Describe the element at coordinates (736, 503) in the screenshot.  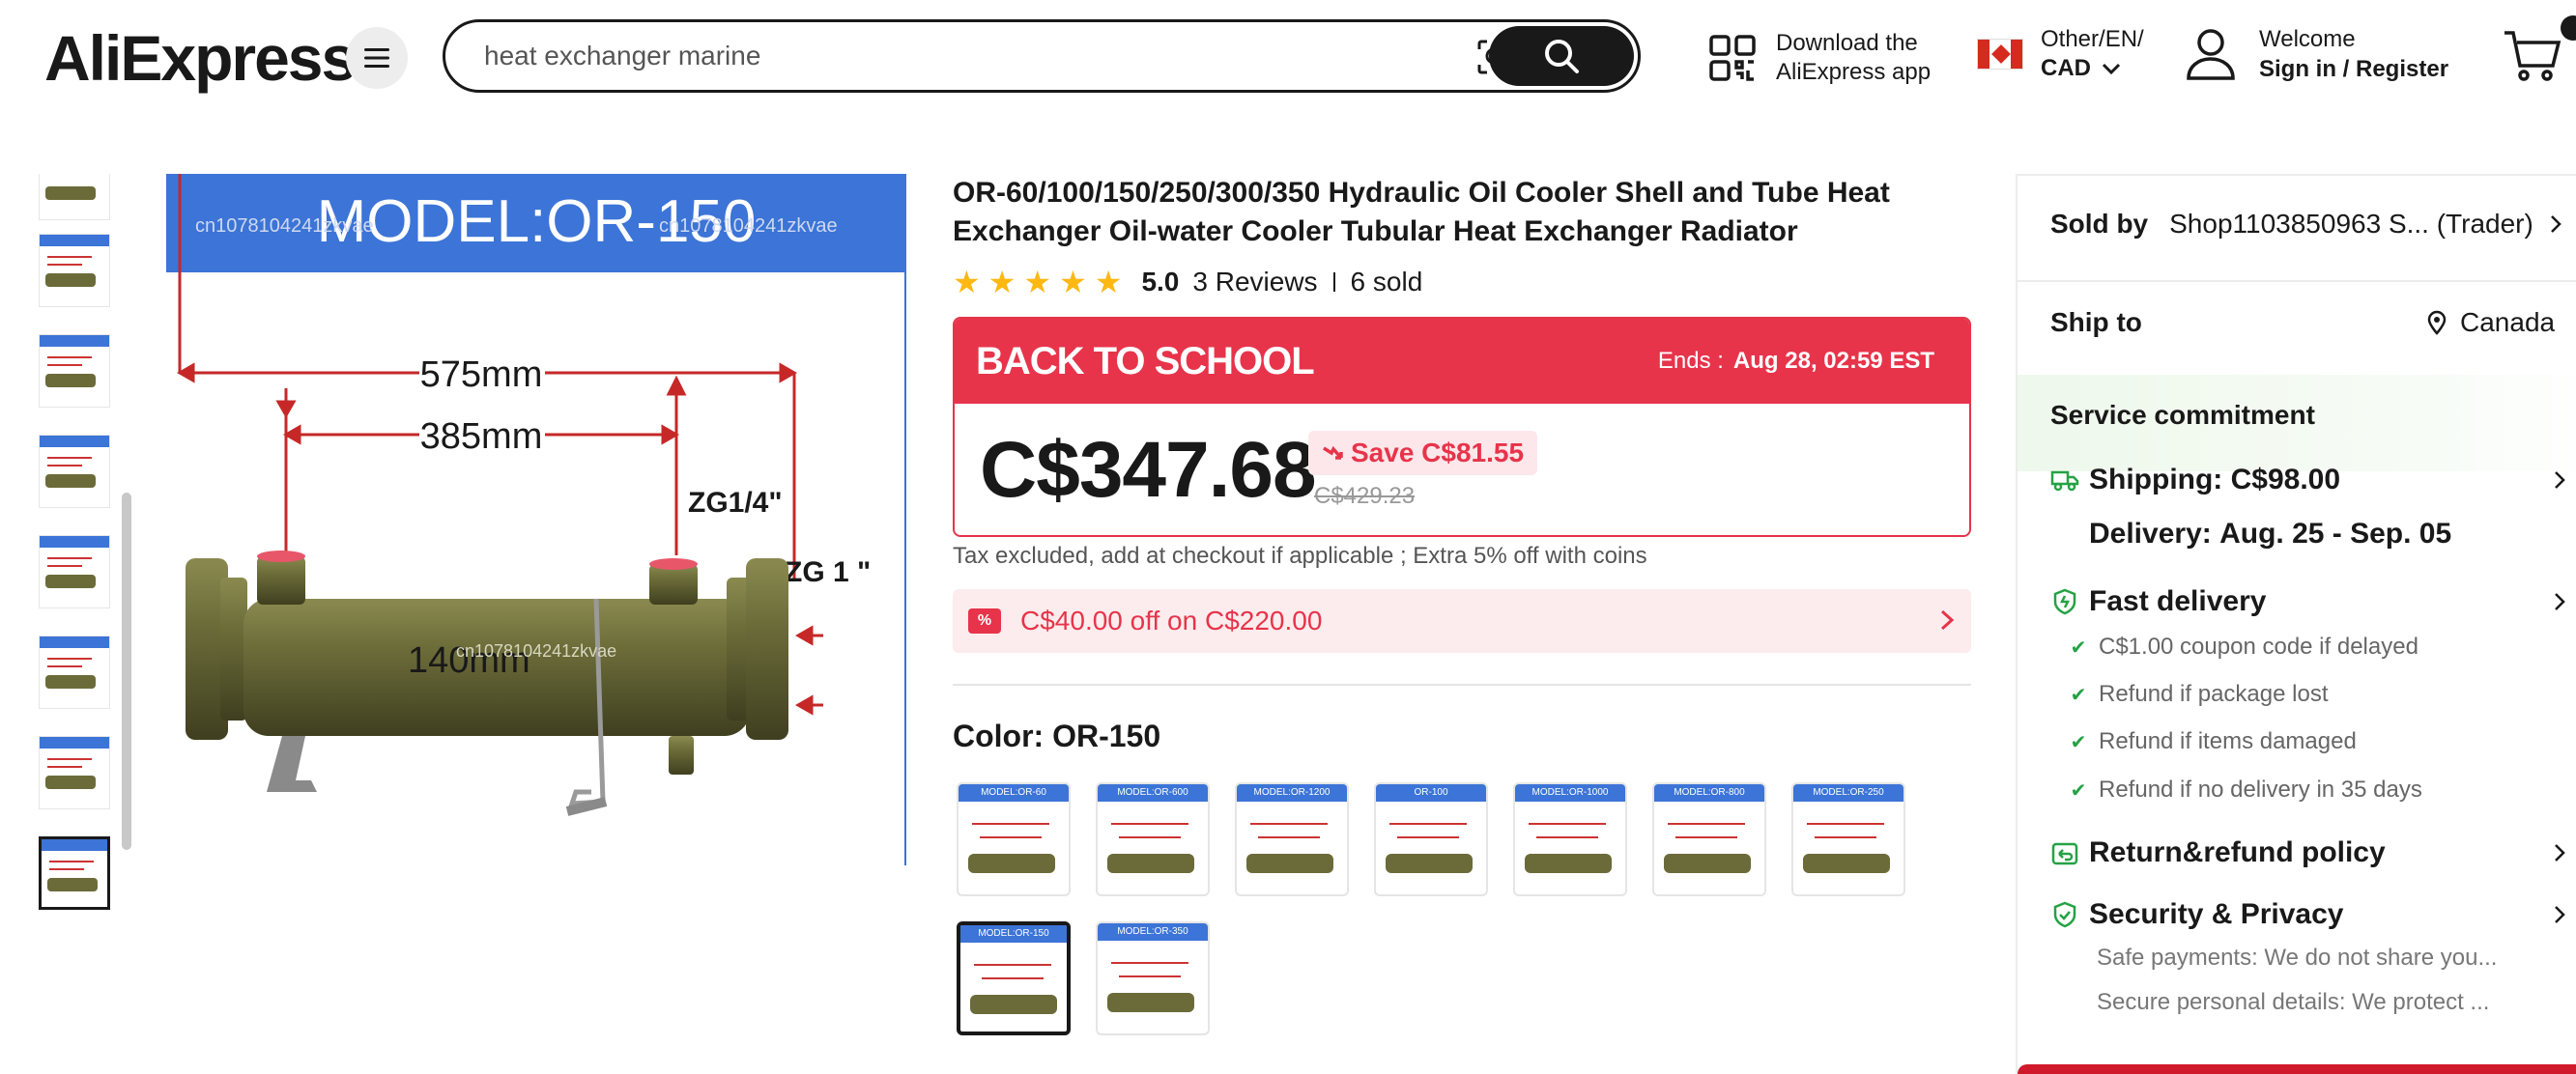
I see `dim-zg14: ZG1/4"` at that location.